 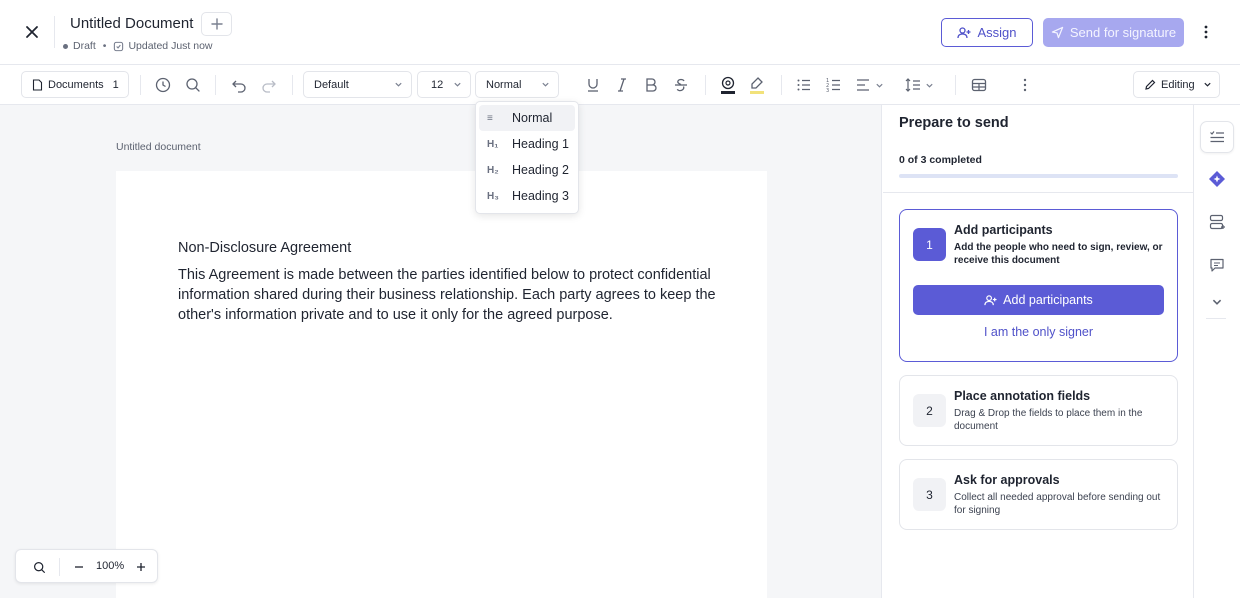 I want to click on text-color-button, so click(x=728, y=85).